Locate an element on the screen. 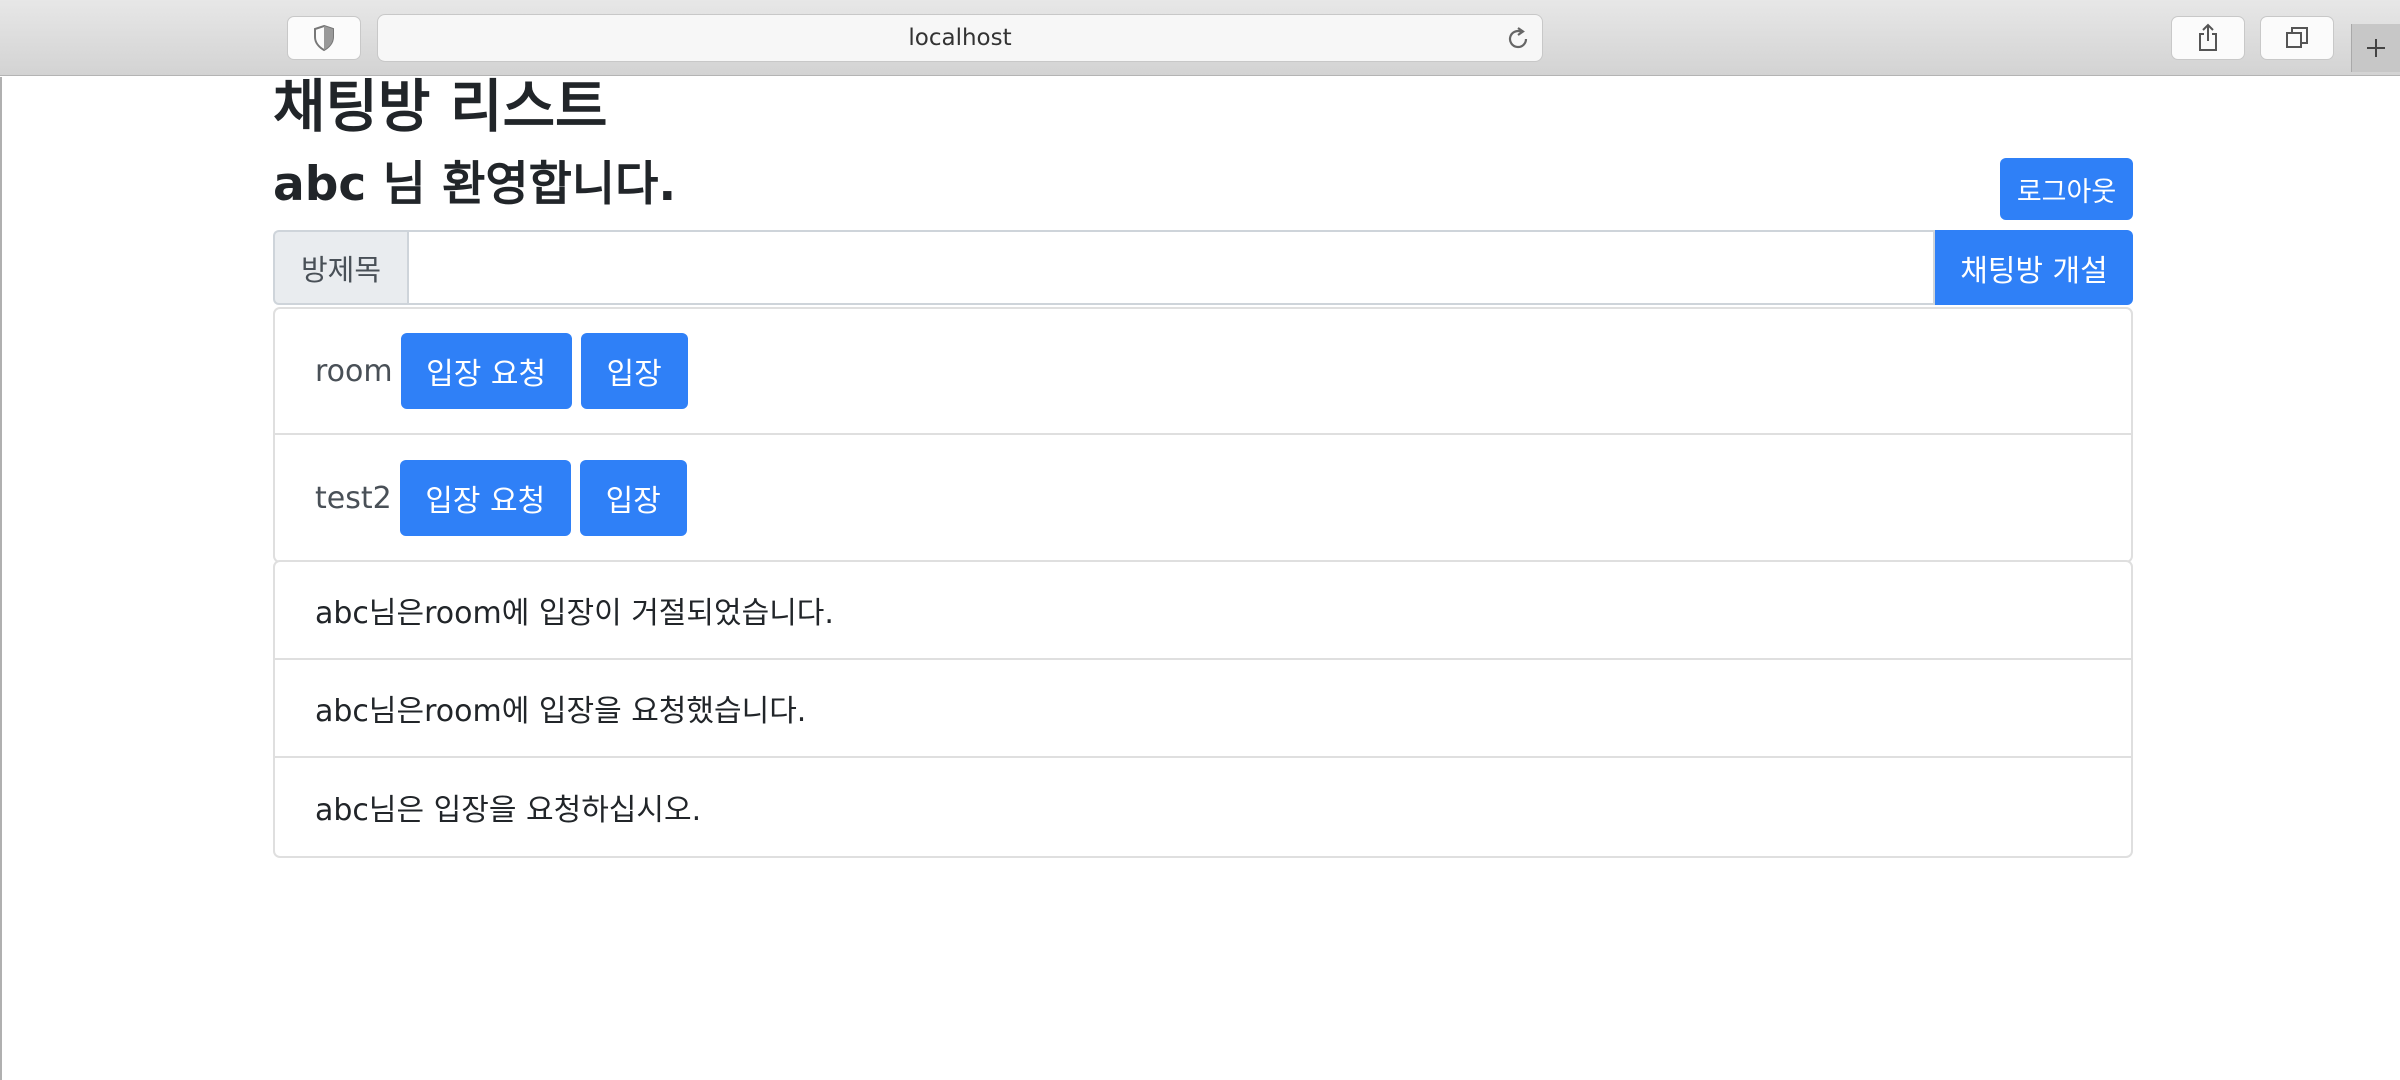 This screenshot has width=2400, height=1080. room-list-item: test2 입장 요청 입장 is located at coordinates (1203, 498).